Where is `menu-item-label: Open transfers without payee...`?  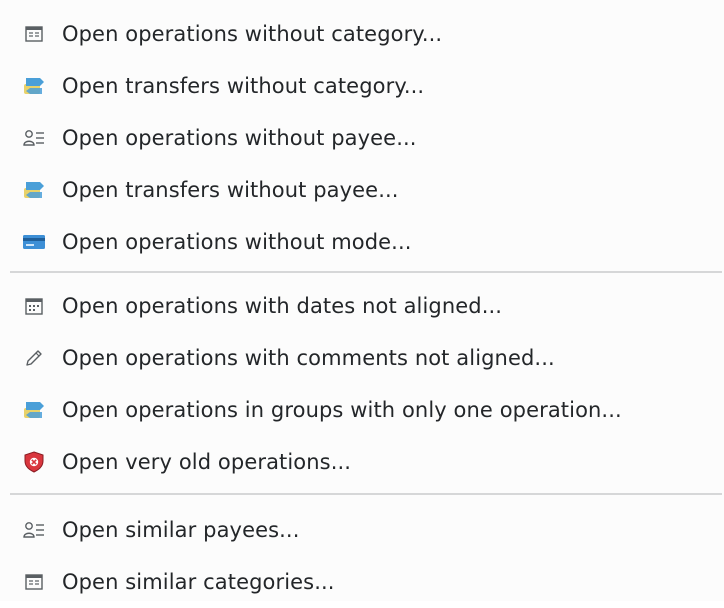
menu-item-label: Open transfers without payee... is located at coordinates (230, 190).